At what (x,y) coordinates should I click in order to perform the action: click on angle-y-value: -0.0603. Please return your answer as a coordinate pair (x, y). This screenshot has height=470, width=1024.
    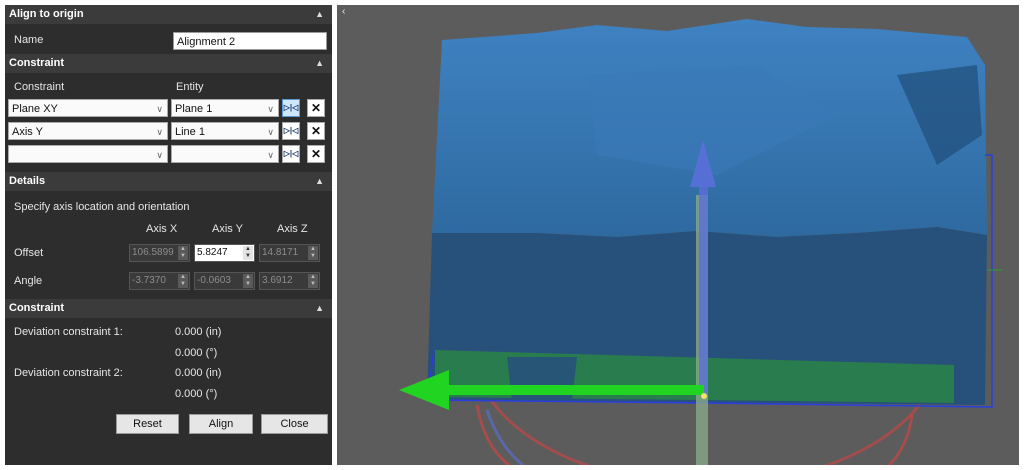
    Looking at the image, I should click on (214, 280).